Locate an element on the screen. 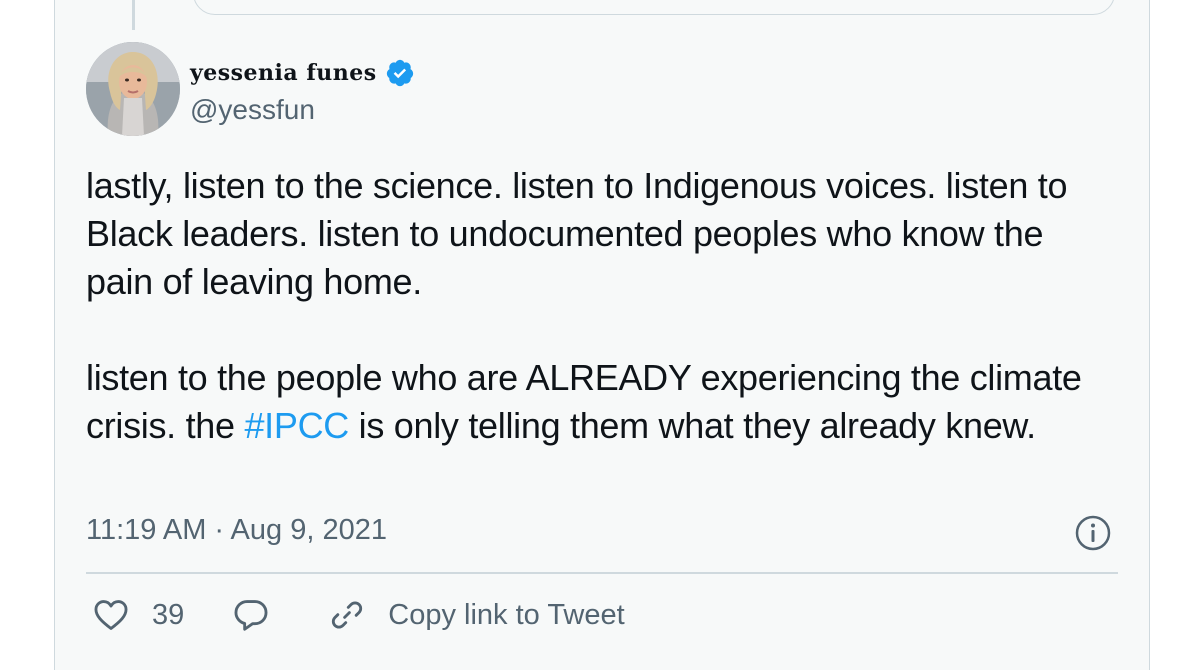 The width and height of the screenshot is (1192, 670). previous-tweet-box is located at coordinates (654, 7).